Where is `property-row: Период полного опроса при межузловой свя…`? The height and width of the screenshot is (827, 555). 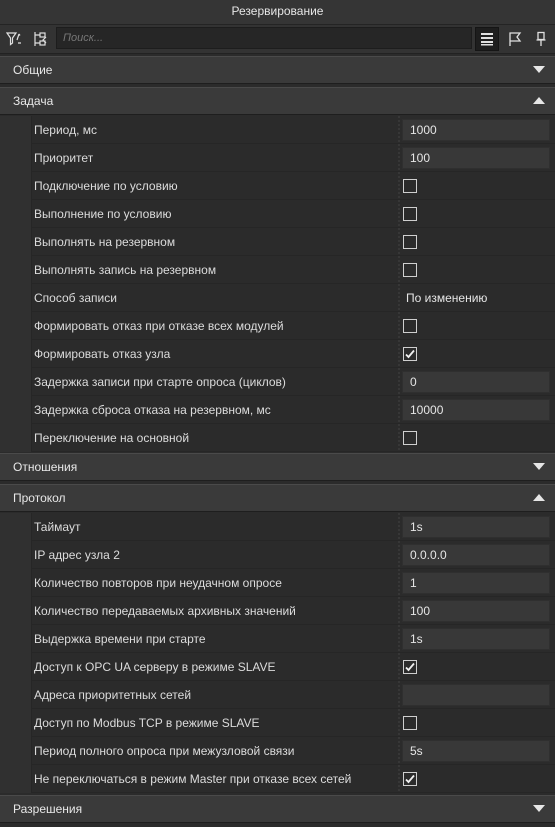
property-row: Период полного опроса при межузловой свя… is located at coordinates (277, 751).